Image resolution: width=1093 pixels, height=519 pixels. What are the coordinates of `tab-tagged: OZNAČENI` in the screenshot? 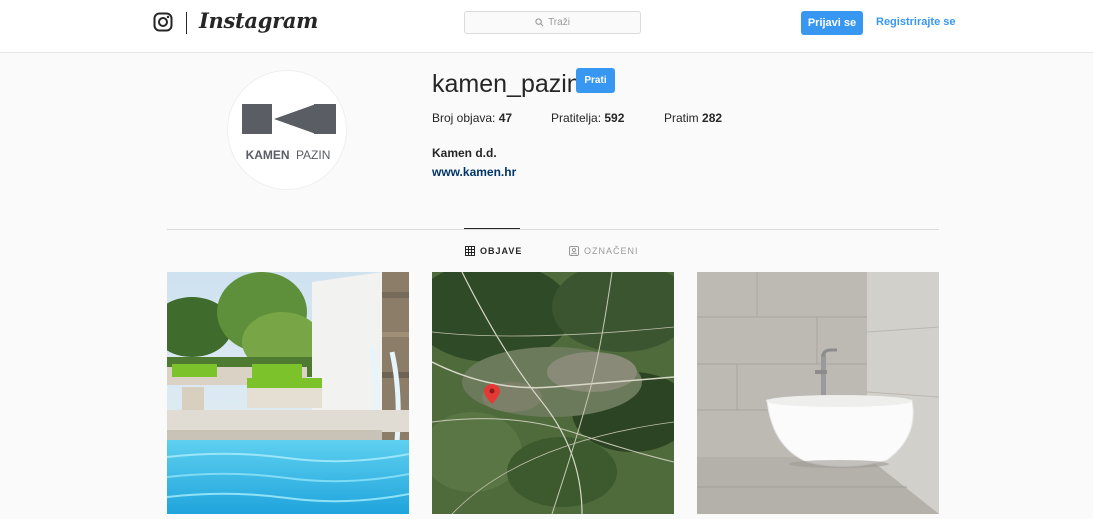 It's located at (604, 251).